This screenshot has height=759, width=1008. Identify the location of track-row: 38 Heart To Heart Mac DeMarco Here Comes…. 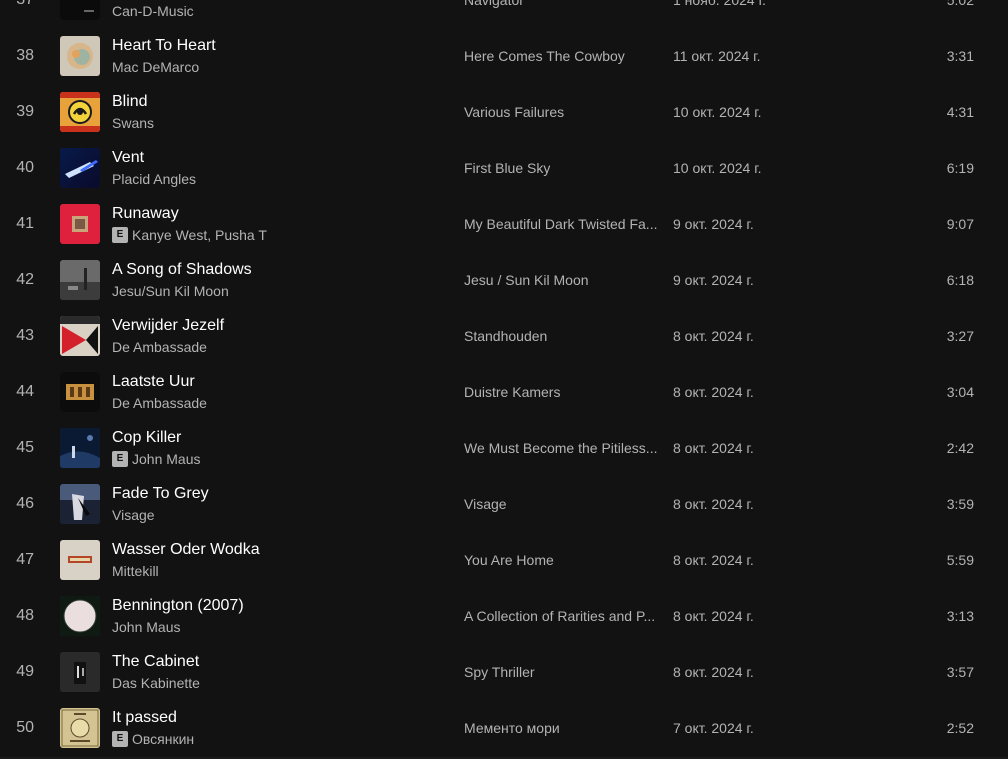
(504, 56).